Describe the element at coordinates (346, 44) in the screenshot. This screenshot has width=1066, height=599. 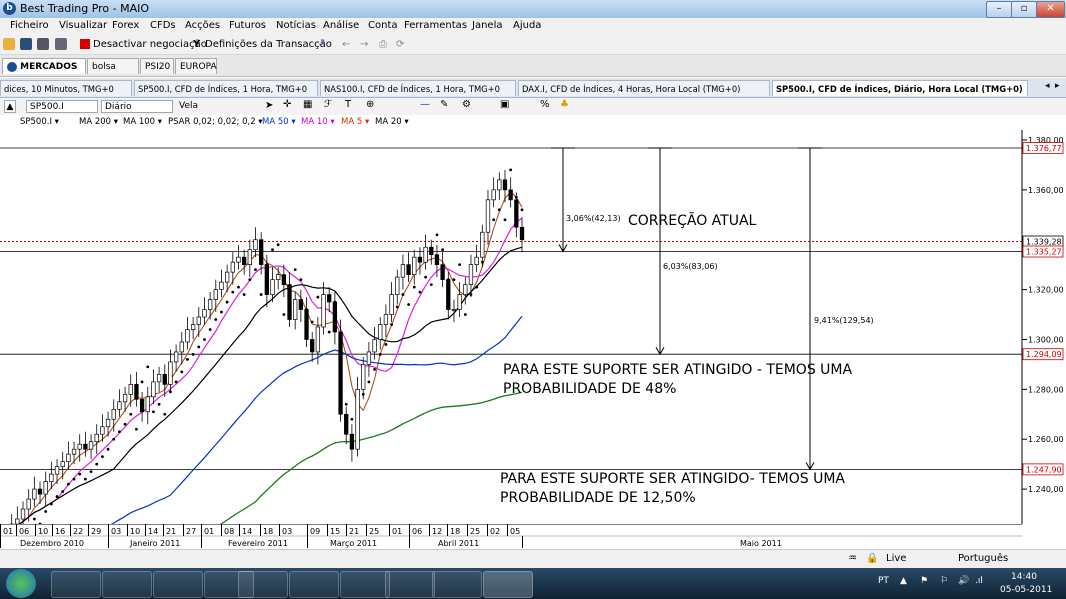
I see `back-arrow-icon: ←` at that location.